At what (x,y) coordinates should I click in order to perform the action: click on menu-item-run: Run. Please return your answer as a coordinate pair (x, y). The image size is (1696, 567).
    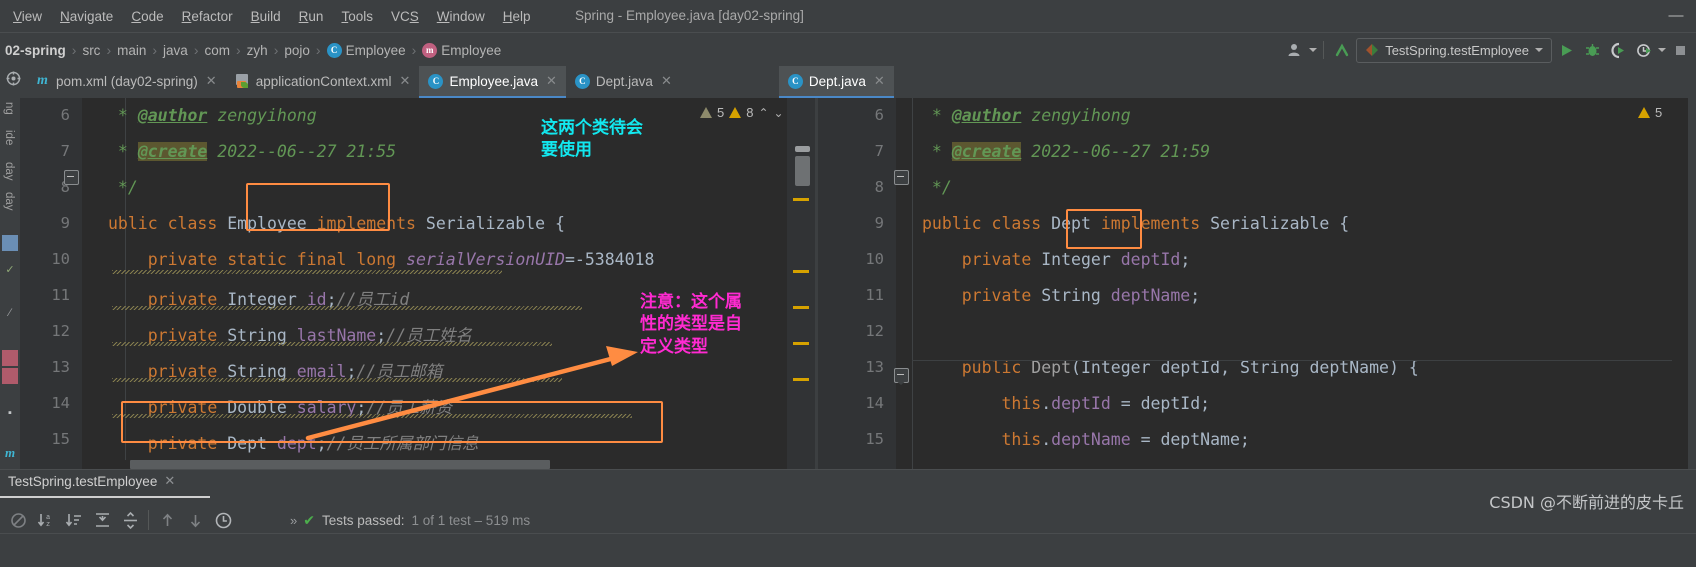
    Looking at the image, I should click on (311, 16).